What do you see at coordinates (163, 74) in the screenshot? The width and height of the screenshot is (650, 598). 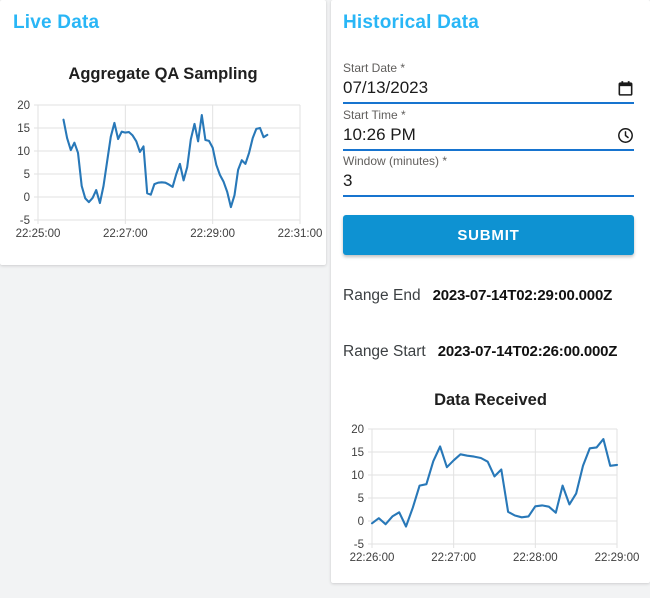 I see `live-chart-title: Aggregate QA Sampling` at bounding box center [163, 74].